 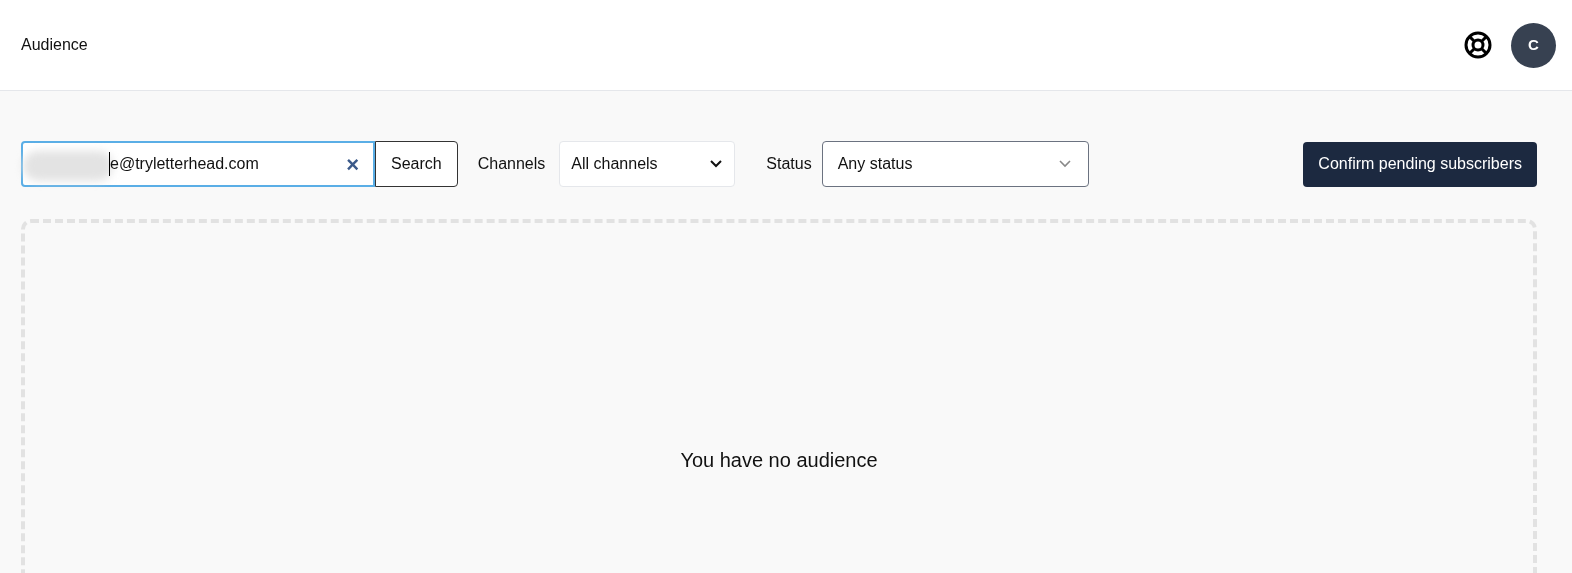 What do you see at coordinates (779, 460) in the screenshot?
I see `empty-message: You have no audience` at bounding box center [779, 460].